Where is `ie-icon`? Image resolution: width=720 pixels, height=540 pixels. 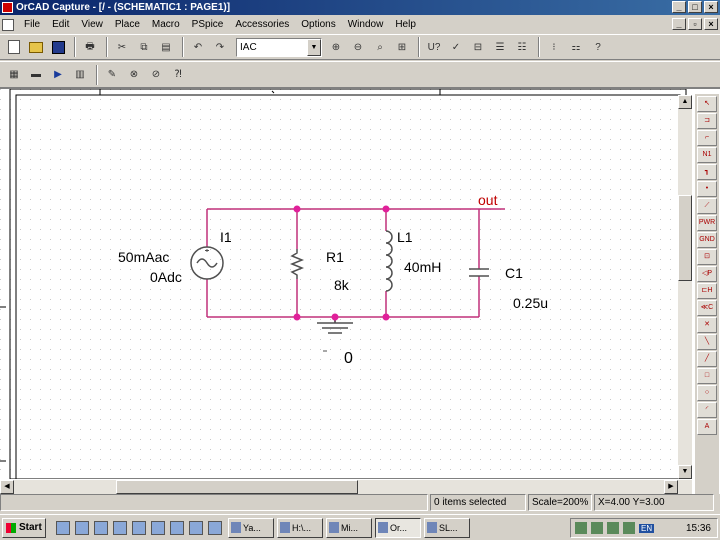
ie-icon is located at coordinates (101, 527).